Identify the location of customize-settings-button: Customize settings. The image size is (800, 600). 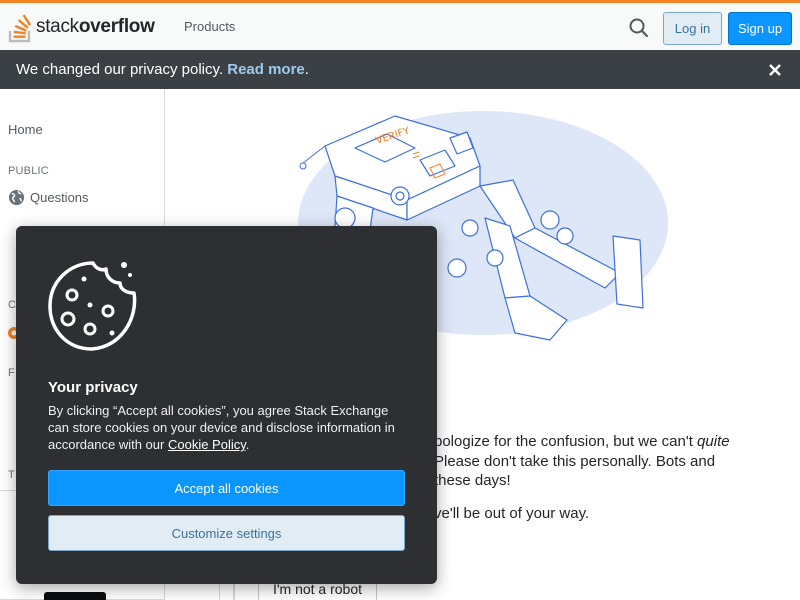
(226, 533).